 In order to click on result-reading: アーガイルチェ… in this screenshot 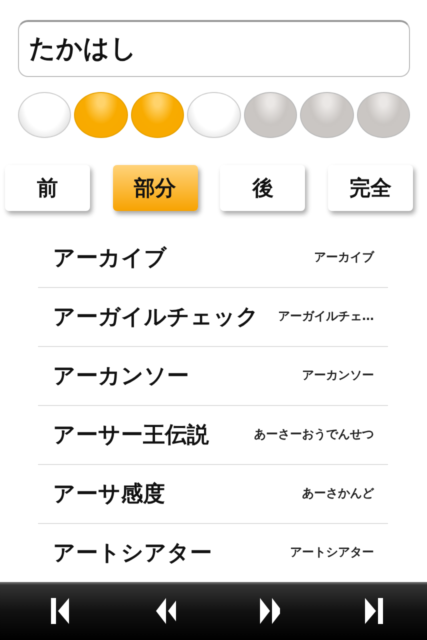, I will do `click(326, 317)`.